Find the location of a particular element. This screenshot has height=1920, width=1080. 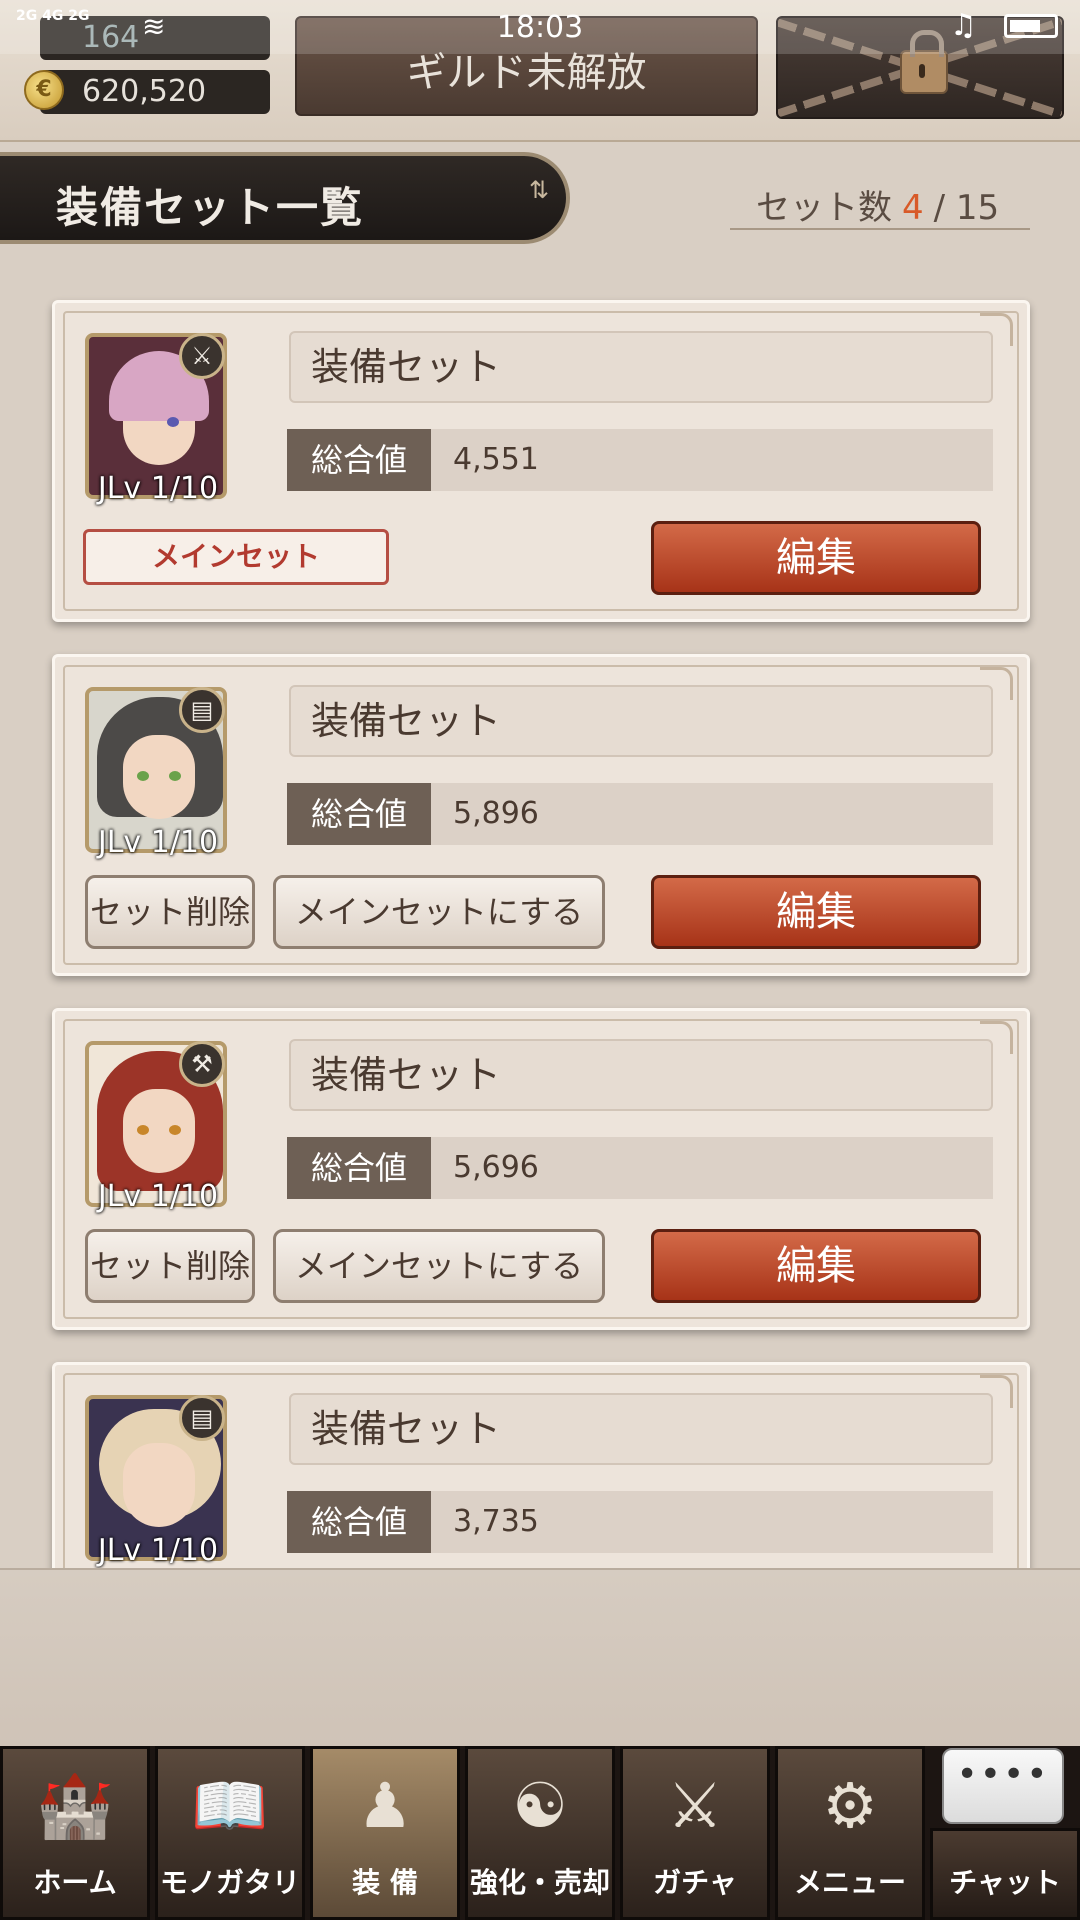

nav-equipment: ♟ 装 備 is located at coordinates (385, 1833).